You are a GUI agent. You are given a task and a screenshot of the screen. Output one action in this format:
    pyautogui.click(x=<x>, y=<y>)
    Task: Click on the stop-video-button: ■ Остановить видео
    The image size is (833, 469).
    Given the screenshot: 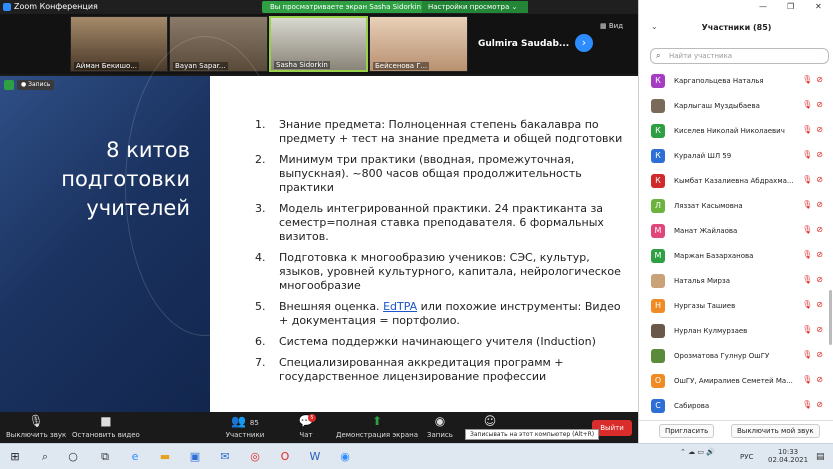 What is the action you would take?
    pyautogui.click(x=106, y=426)
    